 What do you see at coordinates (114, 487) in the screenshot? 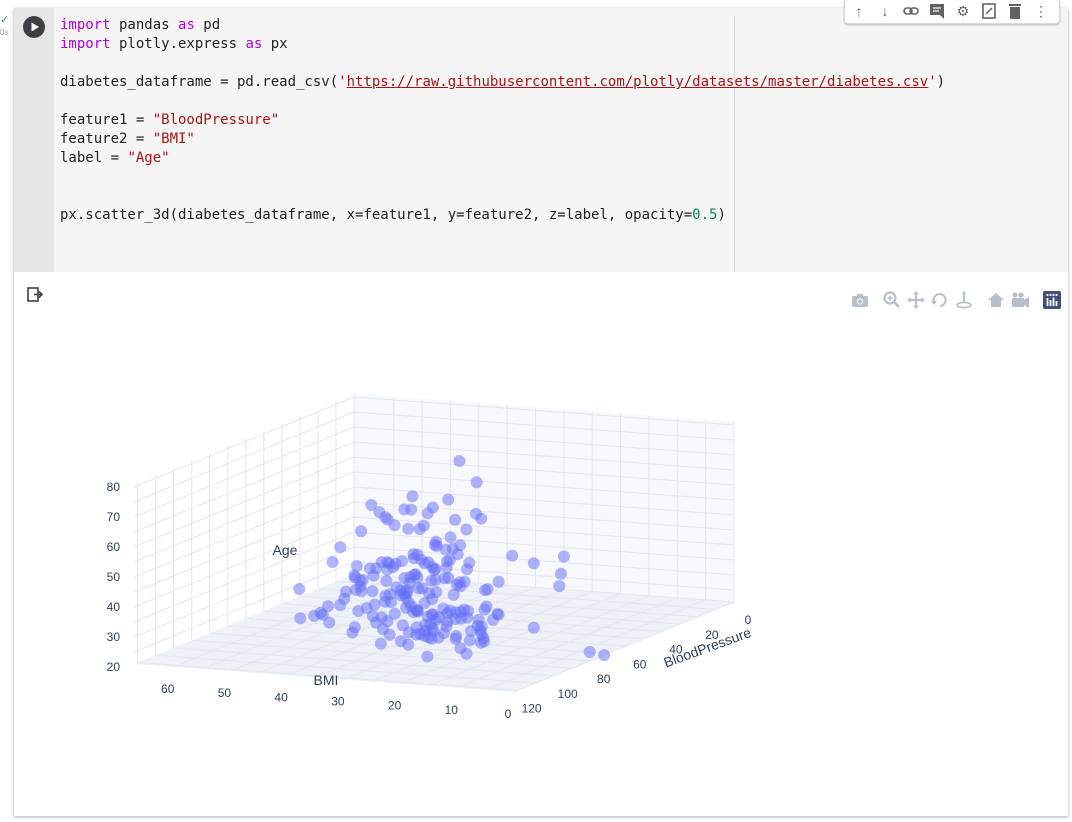
I see `z-tick-label: 80` at bounding box center [114, 487].